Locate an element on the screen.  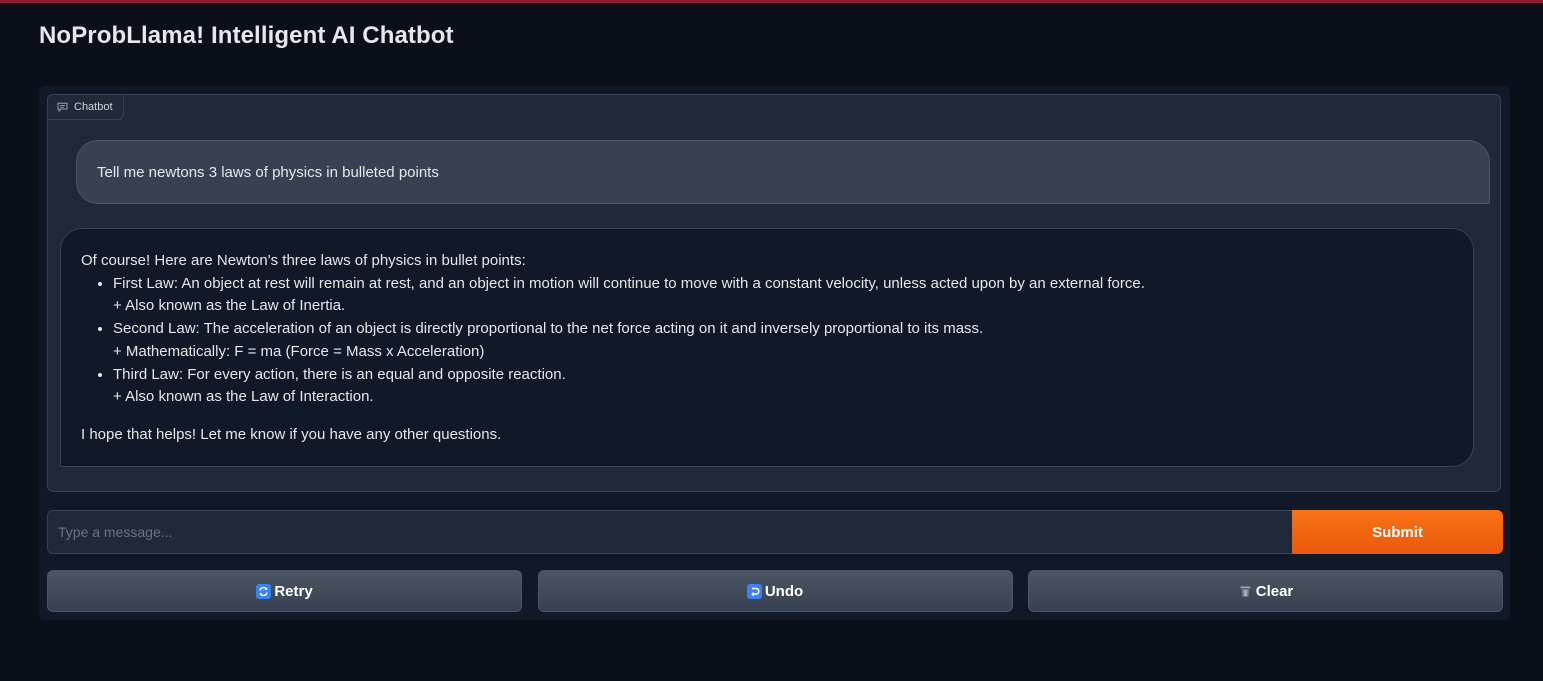
action-button-row: Retry Undo Clear is located at coordinates (775, 591).